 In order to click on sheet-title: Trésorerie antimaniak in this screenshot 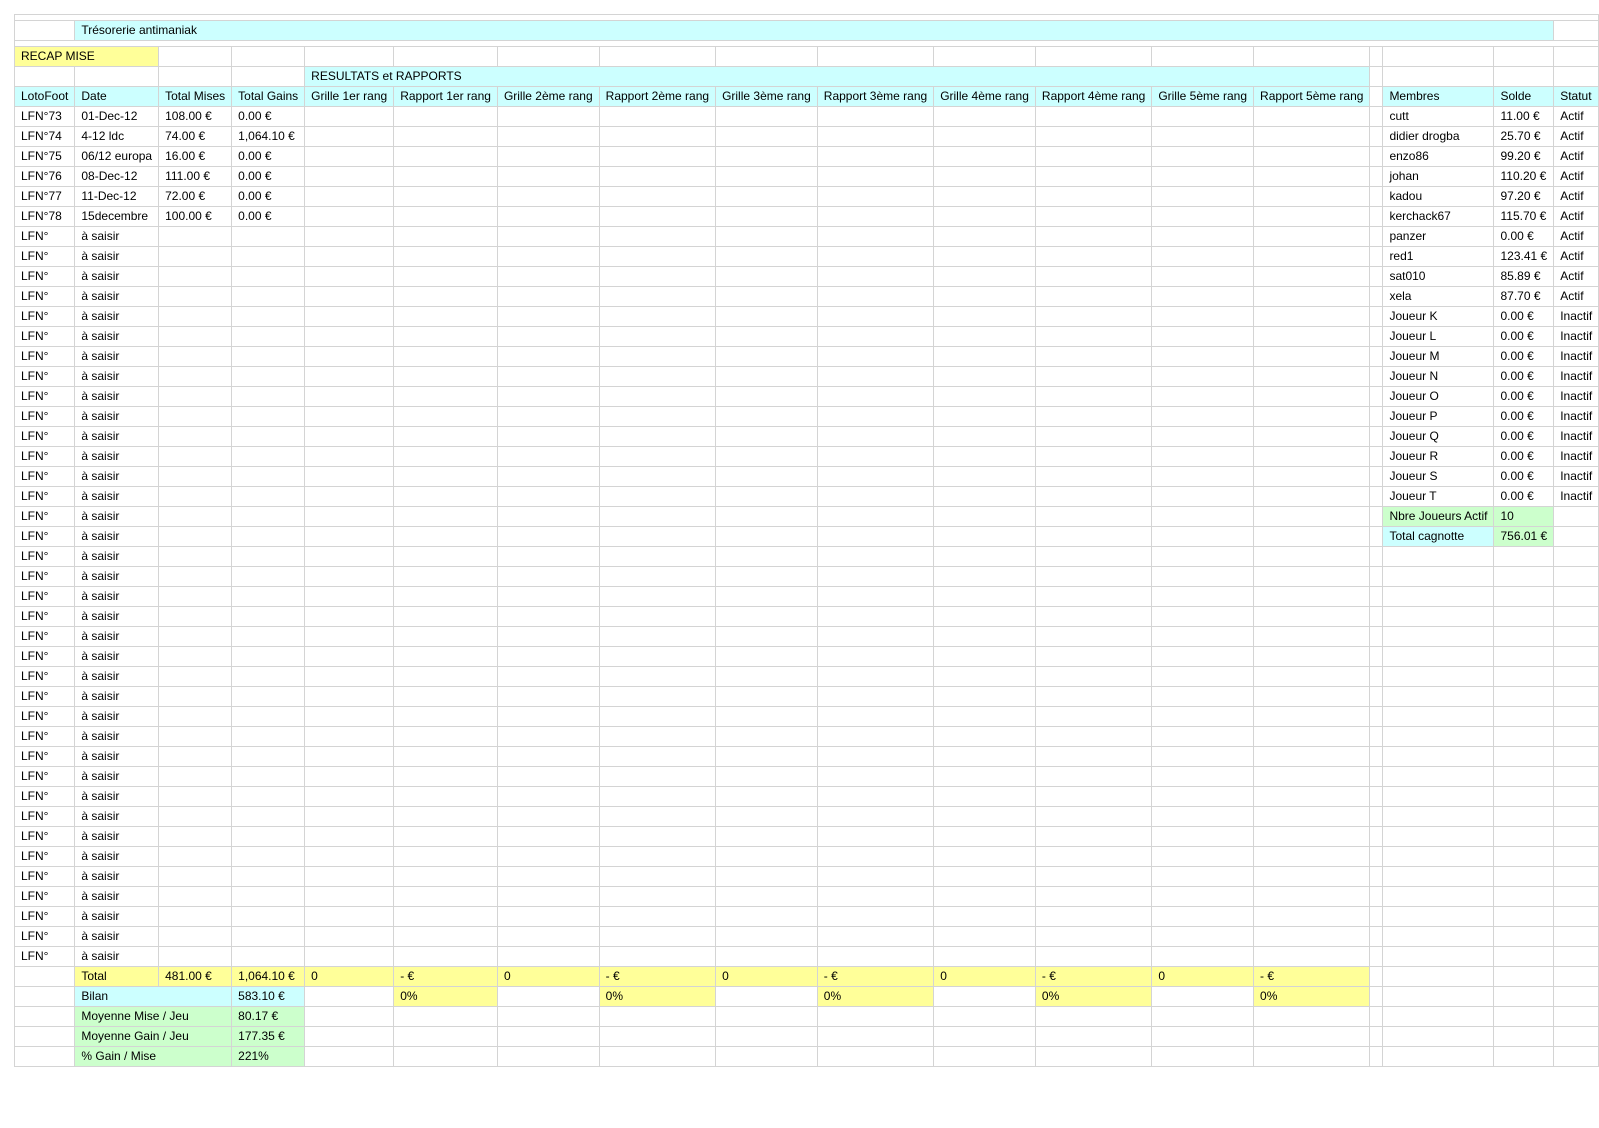, I will do `click(814, 30)`.